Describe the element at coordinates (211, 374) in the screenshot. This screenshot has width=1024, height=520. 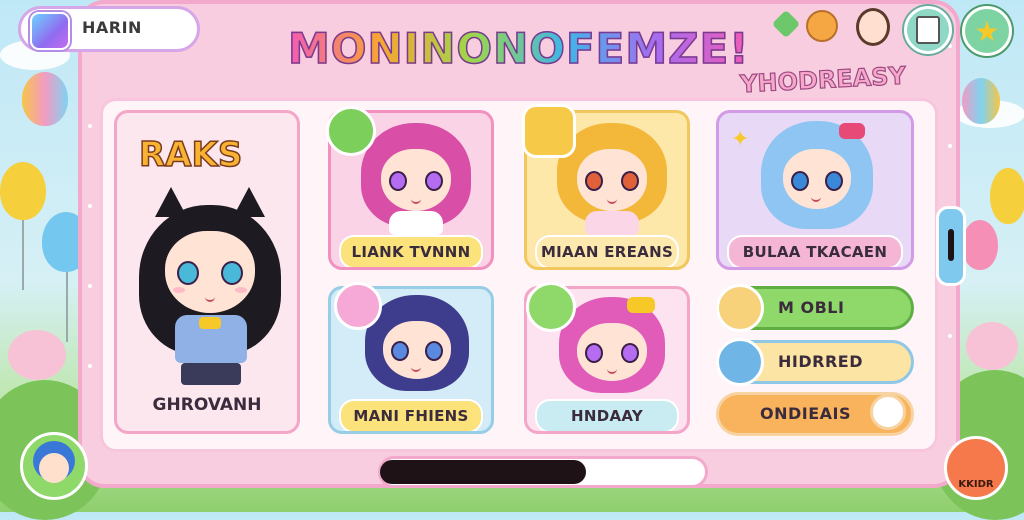
I see `character-legs` at that location.